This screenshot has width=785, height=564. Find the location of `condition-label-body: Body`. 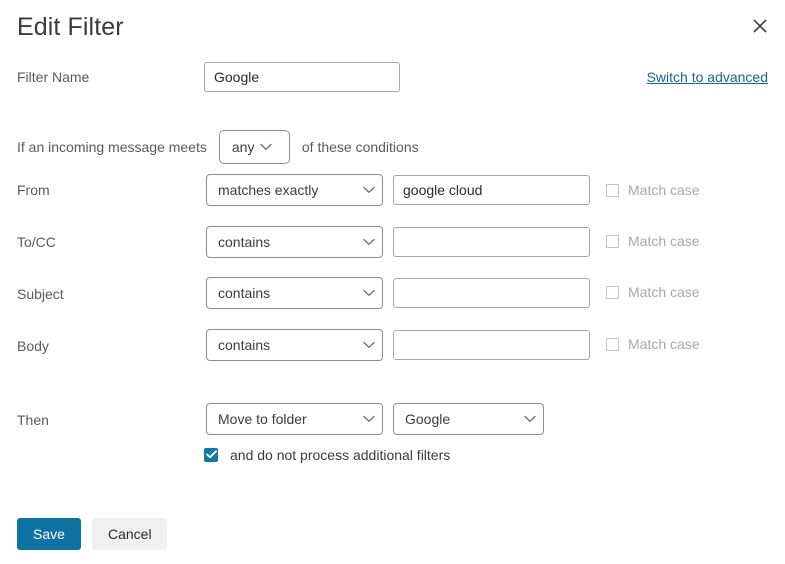

condition-label-body: Body is located at coordinates (33, 346).